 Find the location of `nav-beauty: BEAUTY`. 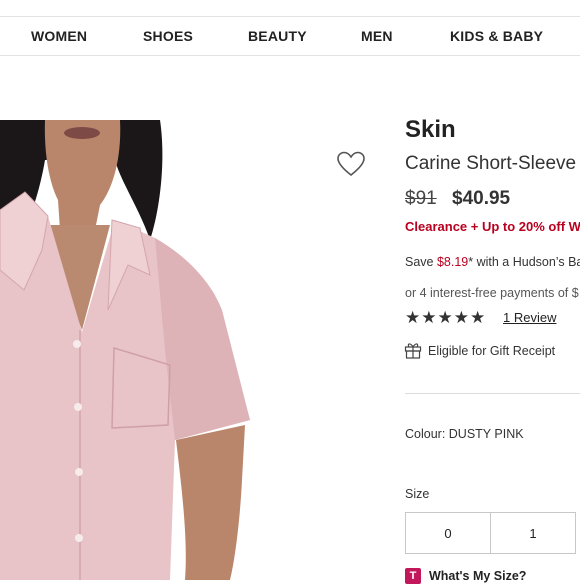

nav-beauty: BEAUTY is located at coordinates (277, 36).